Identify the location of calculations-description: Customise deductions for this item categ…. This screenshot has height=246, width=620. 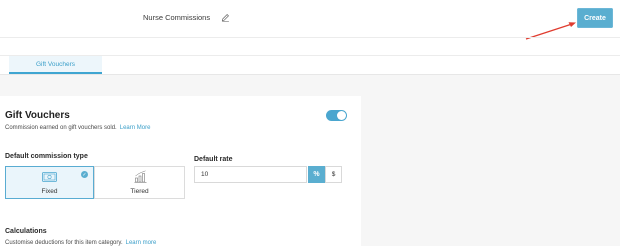
(80, 243).